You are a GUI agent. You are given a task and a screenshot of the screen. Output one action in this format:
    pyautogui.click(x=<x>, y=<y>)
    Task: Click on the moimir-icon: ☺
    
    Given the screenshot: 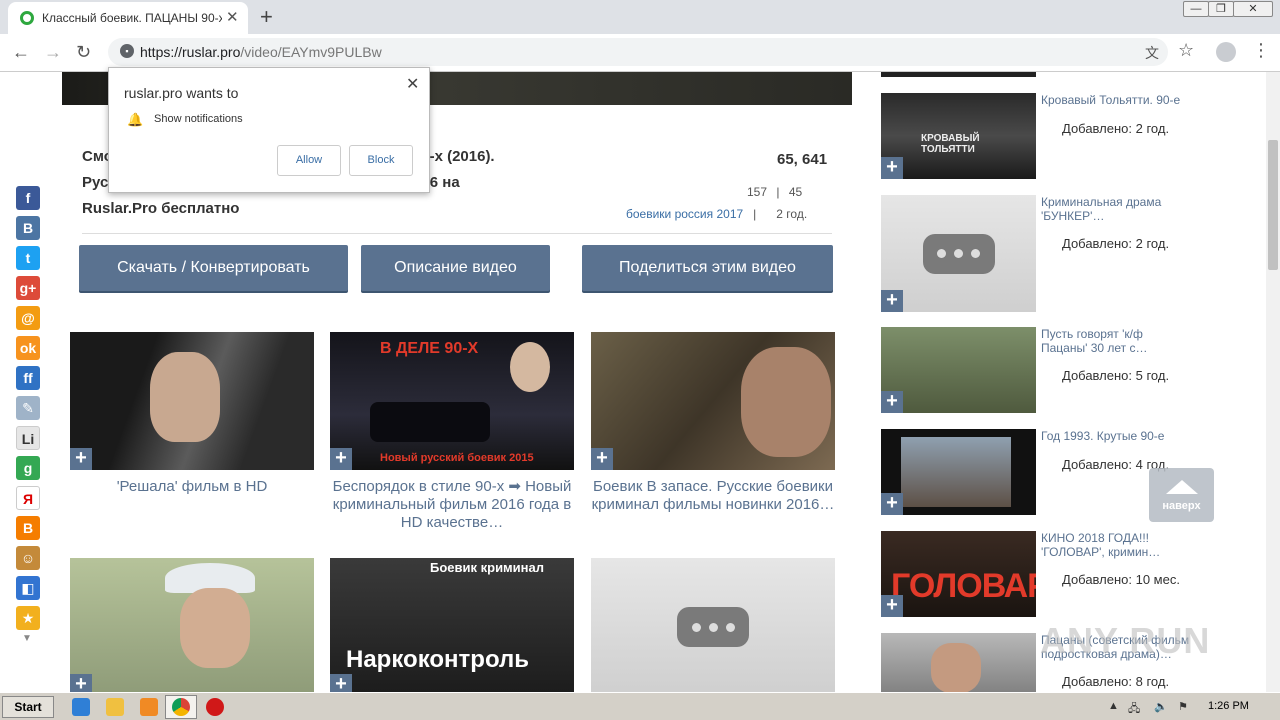 What is the action you would take?
    pyautogui.click(x=28, y=558)
    